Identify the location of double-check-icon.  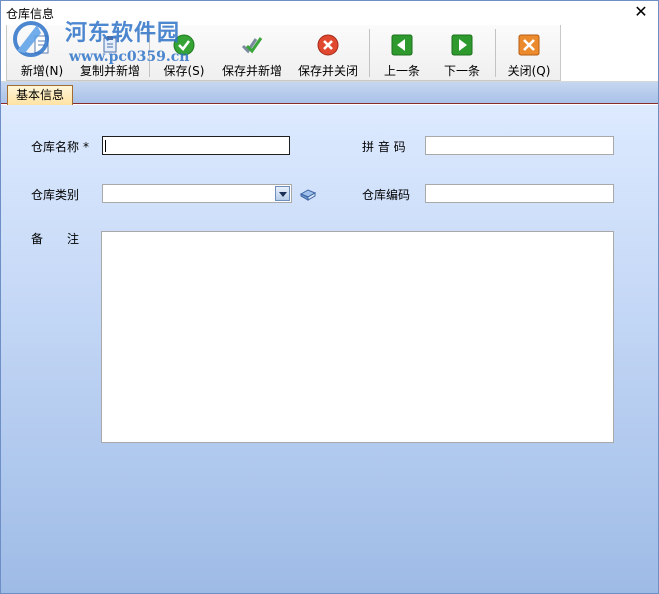
(252, 45).